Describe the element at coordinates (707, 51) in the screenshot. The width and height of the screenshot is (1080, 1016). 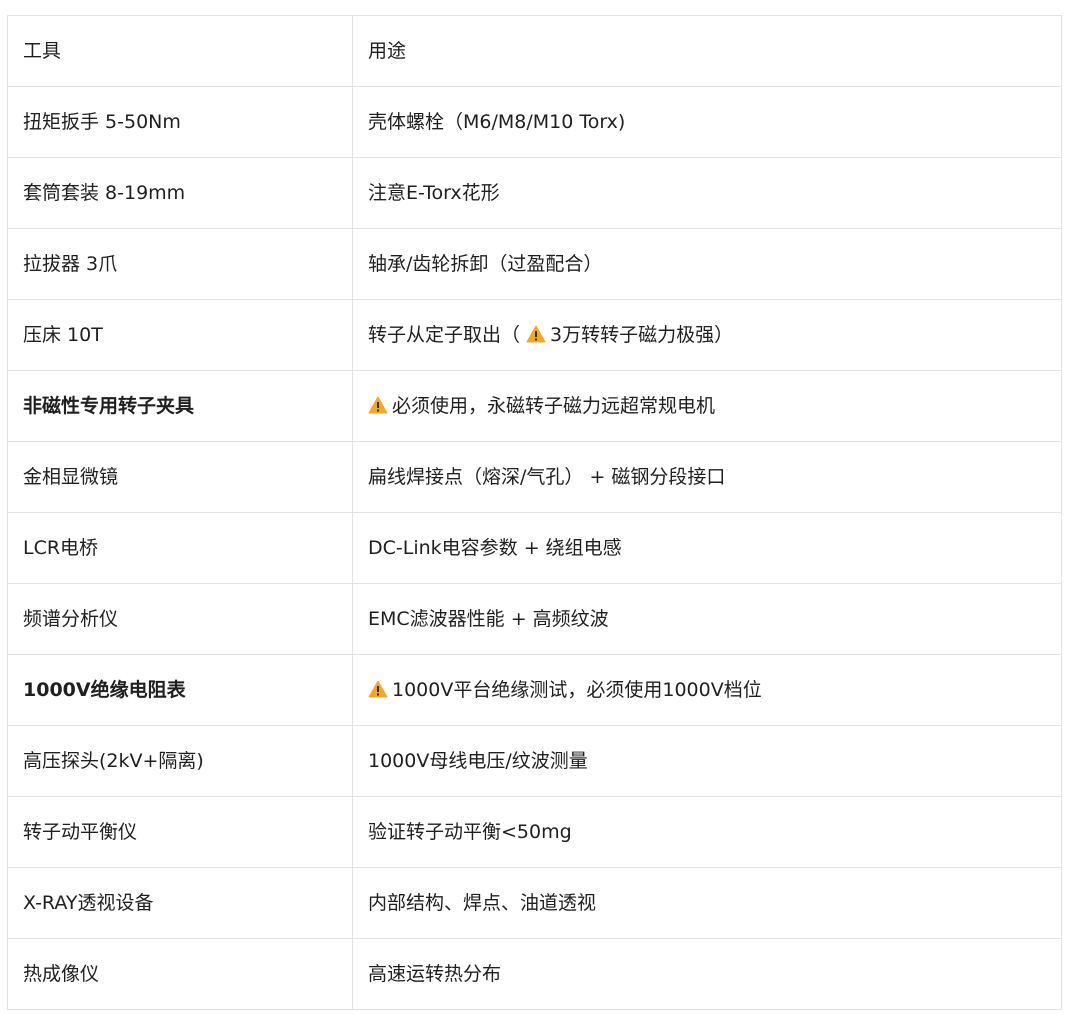
I see `header-use: 用途` at that location.